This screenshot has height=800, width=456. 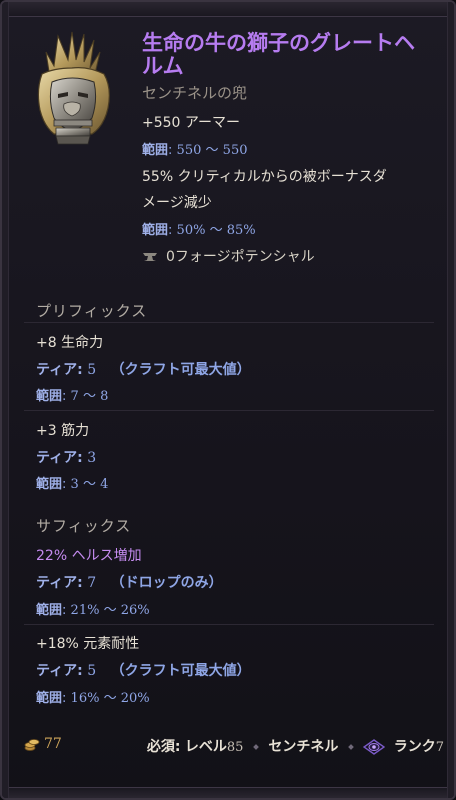 I want to click on requirements: 必須: レベル85 センチネル ランク7, so click(x=295, y=746).